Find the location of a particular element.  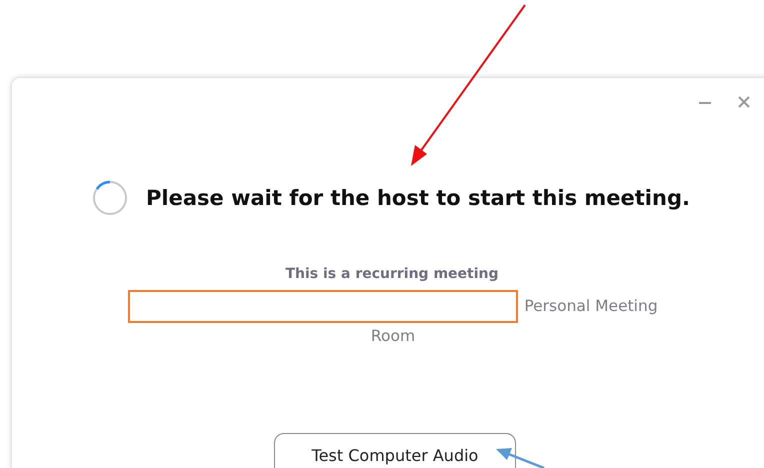

wait-message: Please wait for the host to start this meeting. is located at coordinates (418, 198).